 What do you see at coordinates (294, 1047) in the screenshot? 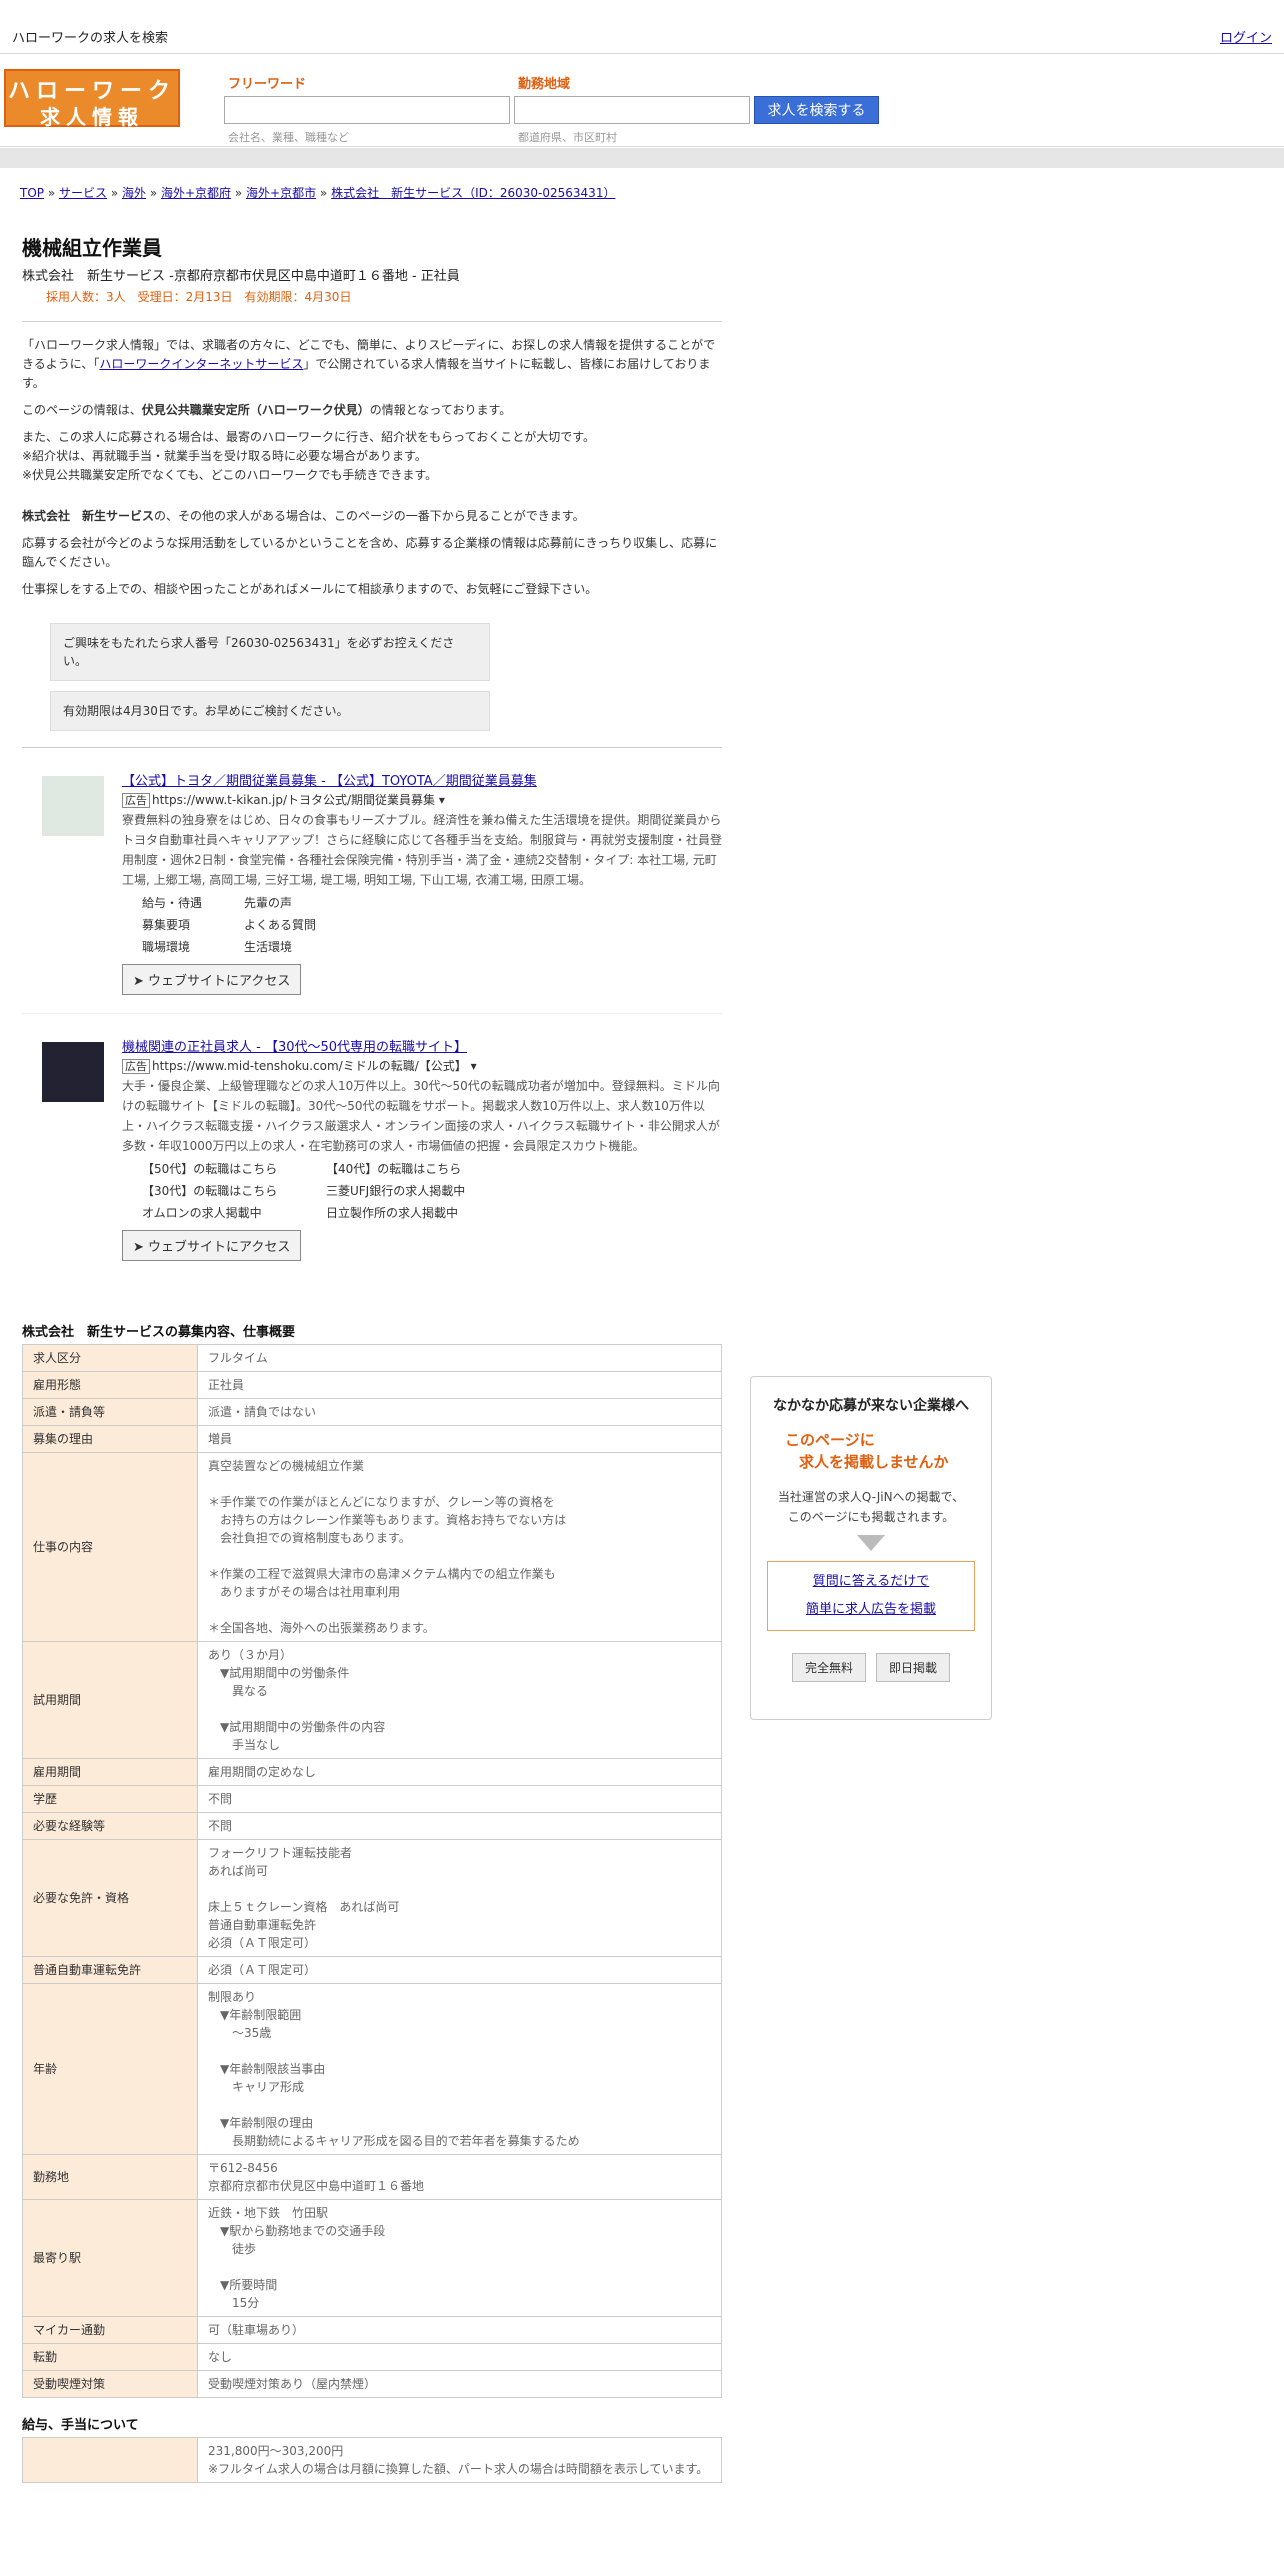
I see `ad-title-link: 機械関連の正社員求人 - 【30代～50代専用の転職サイト】` at bounding box center [294, 1047].